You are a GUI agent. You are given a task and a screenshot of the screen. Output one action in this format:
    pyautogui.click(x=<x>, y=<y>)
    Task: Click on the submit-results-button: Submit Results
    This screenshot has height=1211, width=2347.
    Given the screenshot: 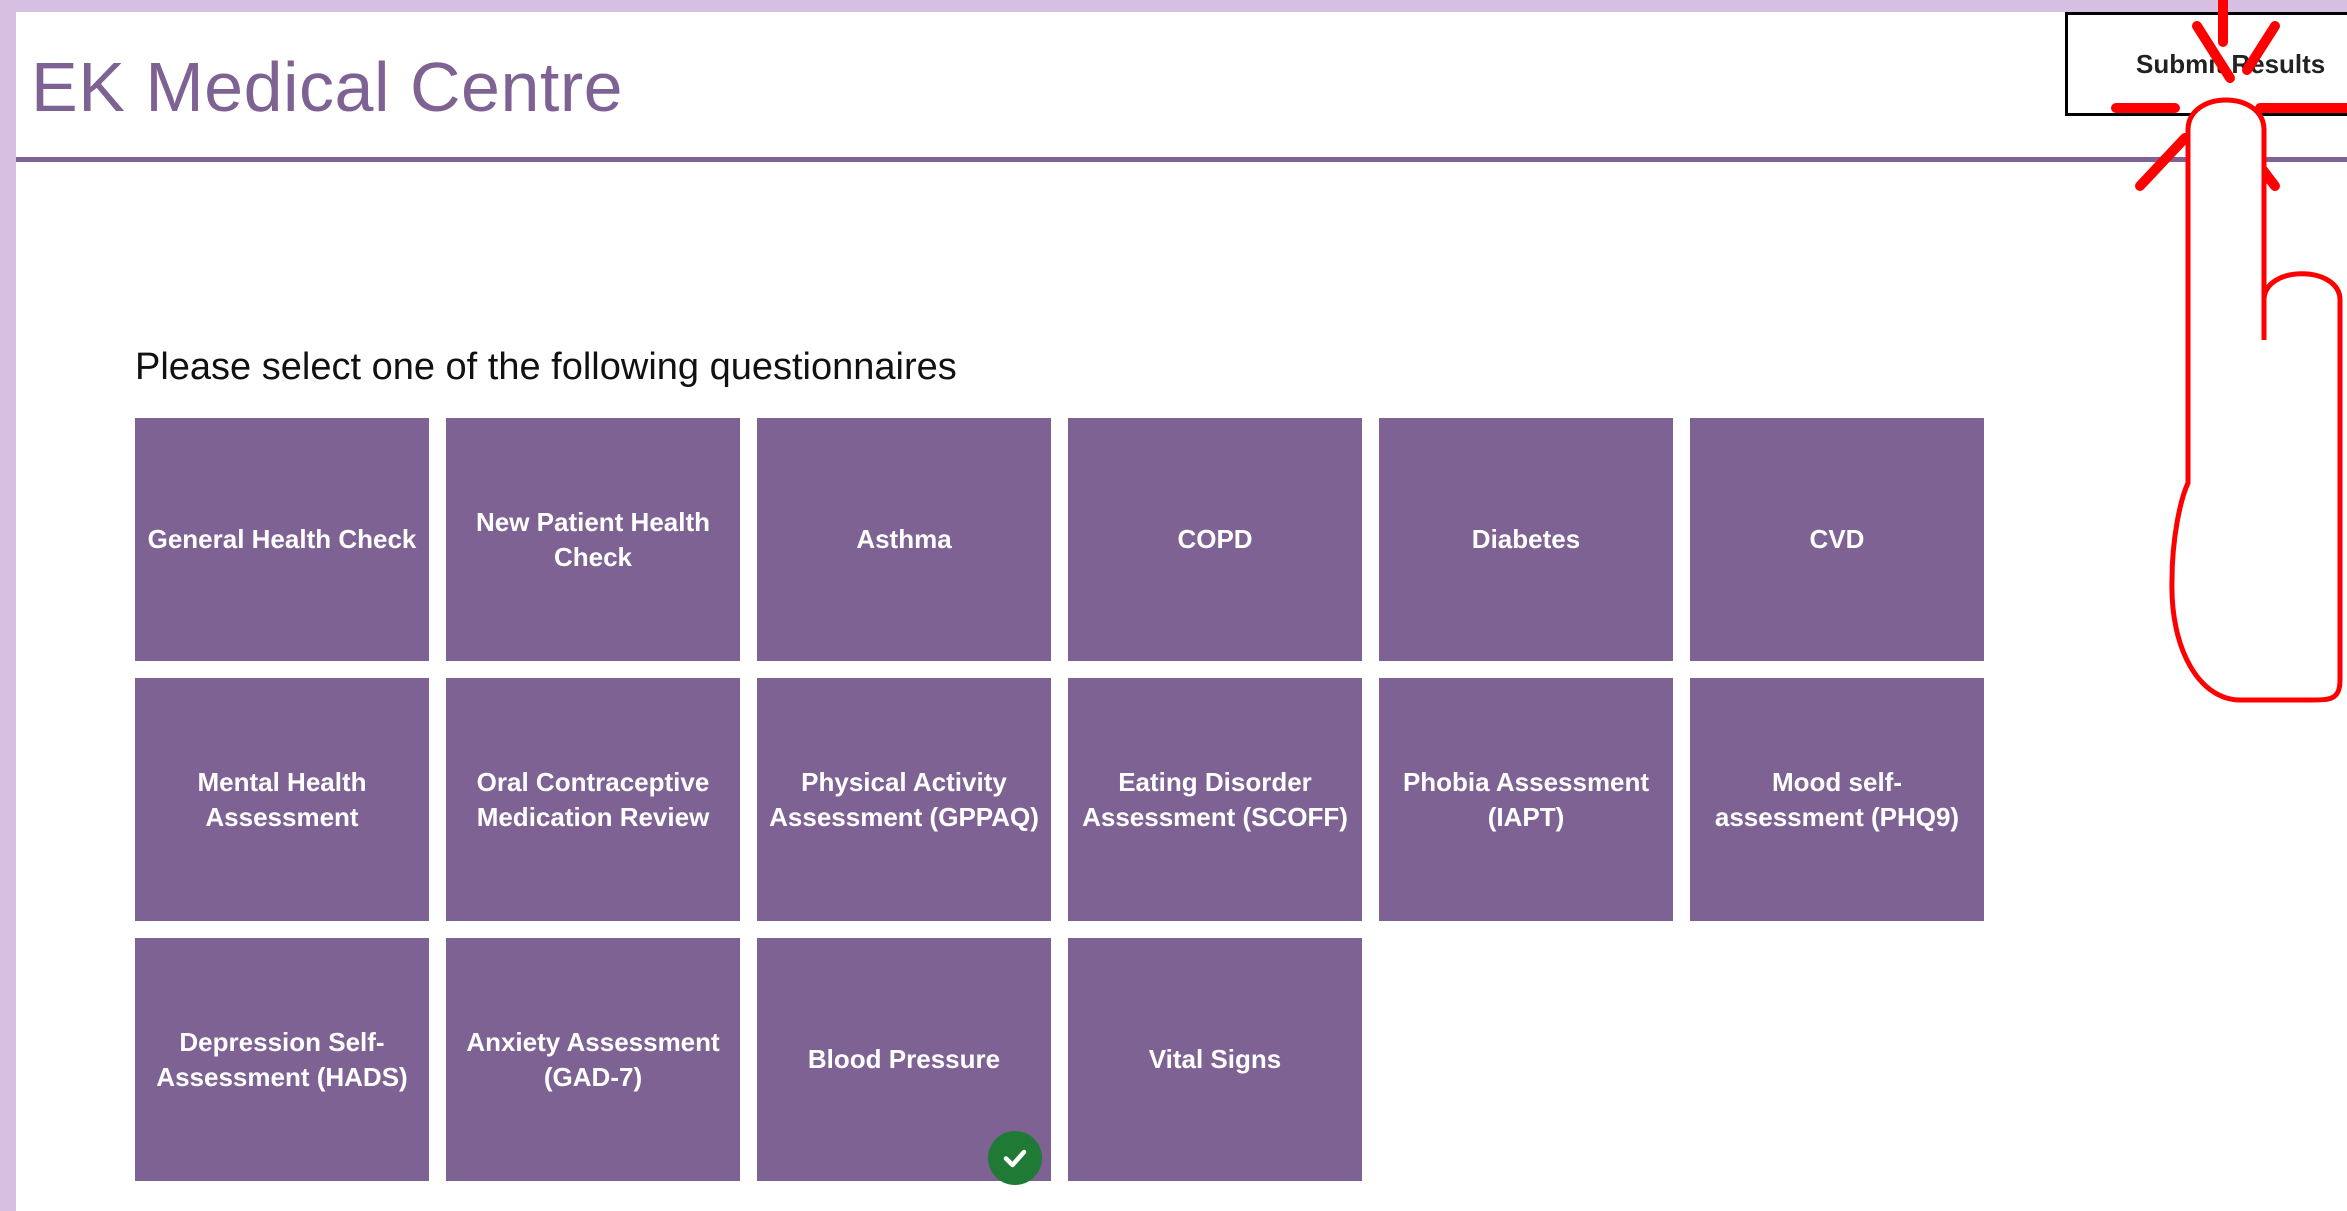 What is the action you would take?
    pyautogui.click(x=2206, y=64)
    